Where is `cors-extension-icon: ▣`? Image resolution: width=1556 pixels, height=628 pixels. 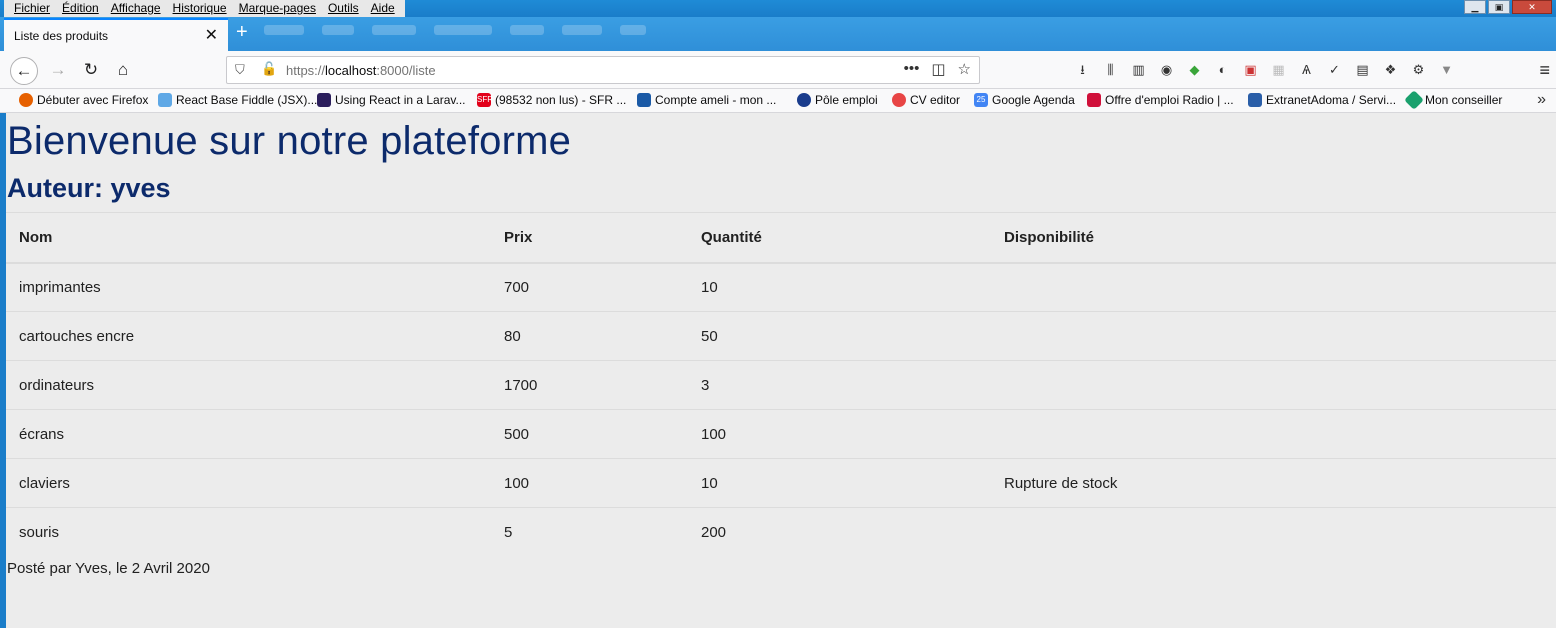
cors-extension-icon: ▣ is located at coordinates (1250, 69).